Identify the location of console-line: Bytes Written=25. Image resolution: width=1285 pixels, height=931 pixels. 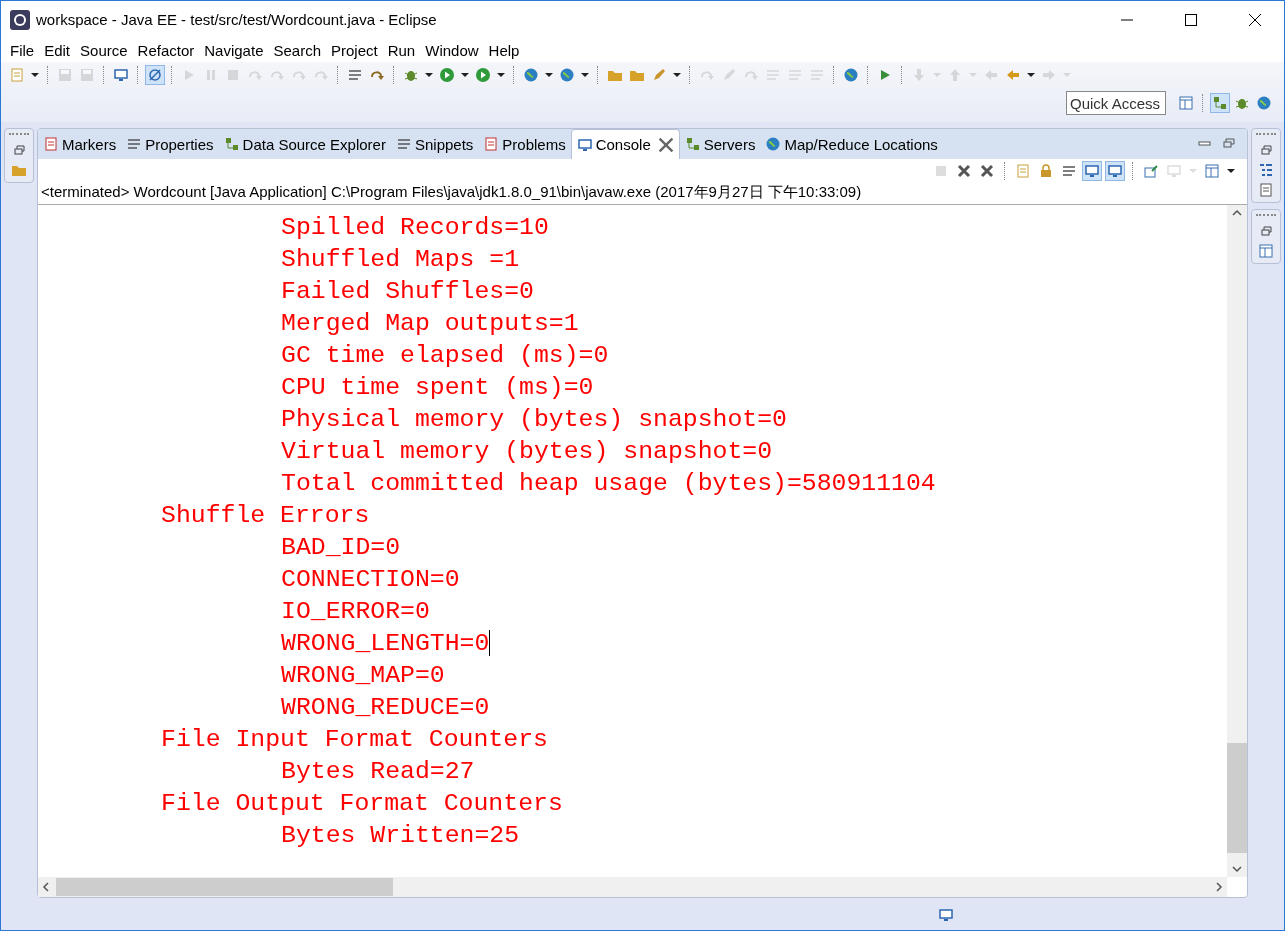
(400, 835).